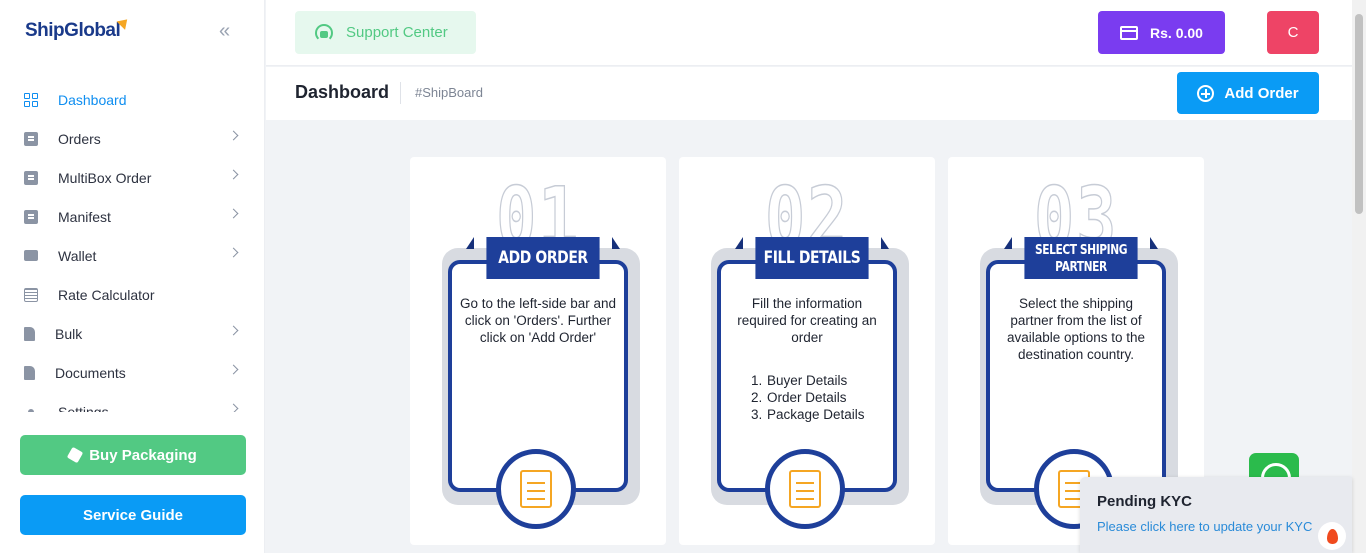 This screenshot has width=1366, height=553. Describe the element at coordinates (1176, 32) in the screenshot. I see `wallet-balance: Rs. 0.00` at that location.